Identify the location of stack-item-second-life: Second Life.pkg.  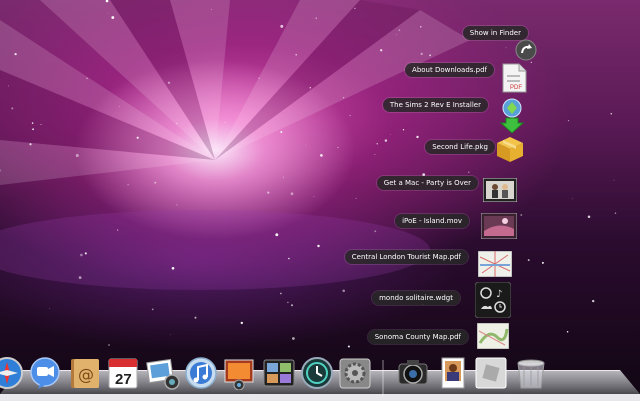
(463, 147).